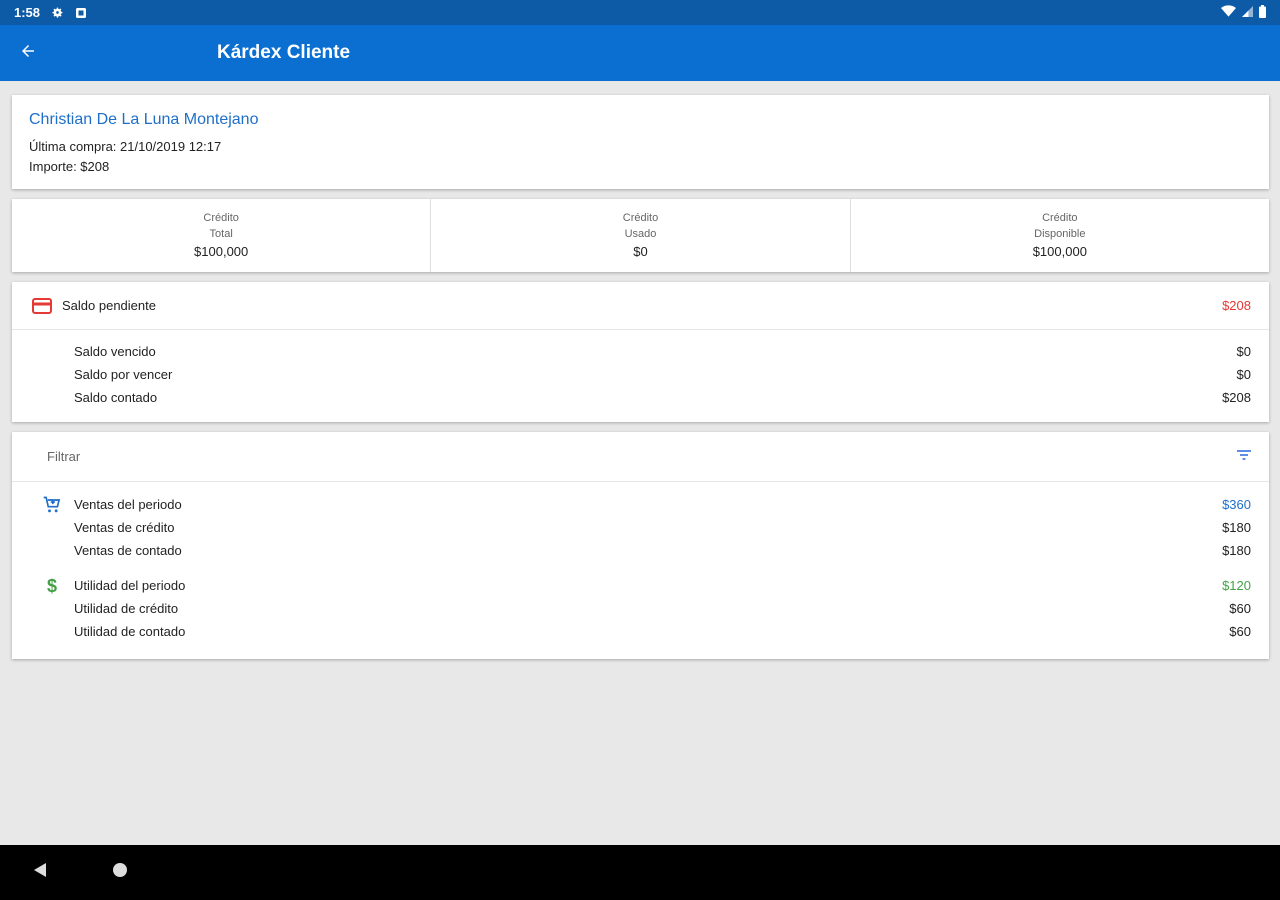 The width and height of the screenshot is (1280, 900). I want to click on battery-icon, so click(1262, 12).